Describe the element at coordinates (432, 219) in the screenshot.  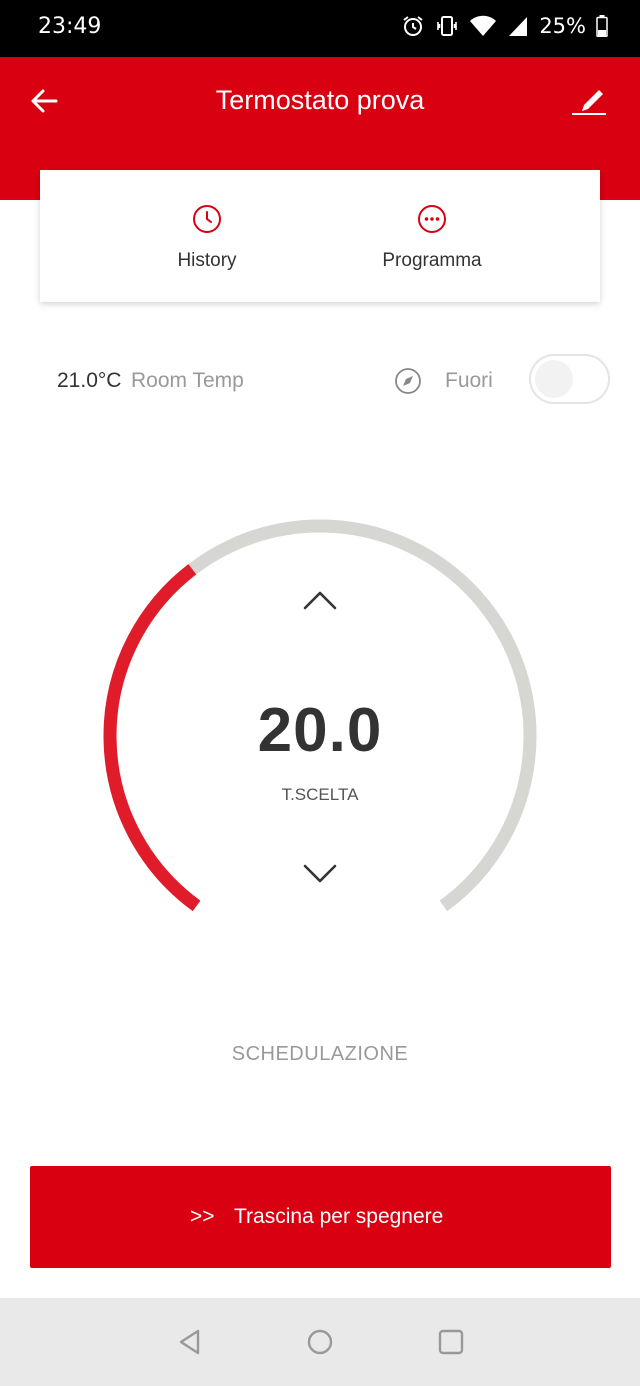
I see `more-dots-icon` at that location.